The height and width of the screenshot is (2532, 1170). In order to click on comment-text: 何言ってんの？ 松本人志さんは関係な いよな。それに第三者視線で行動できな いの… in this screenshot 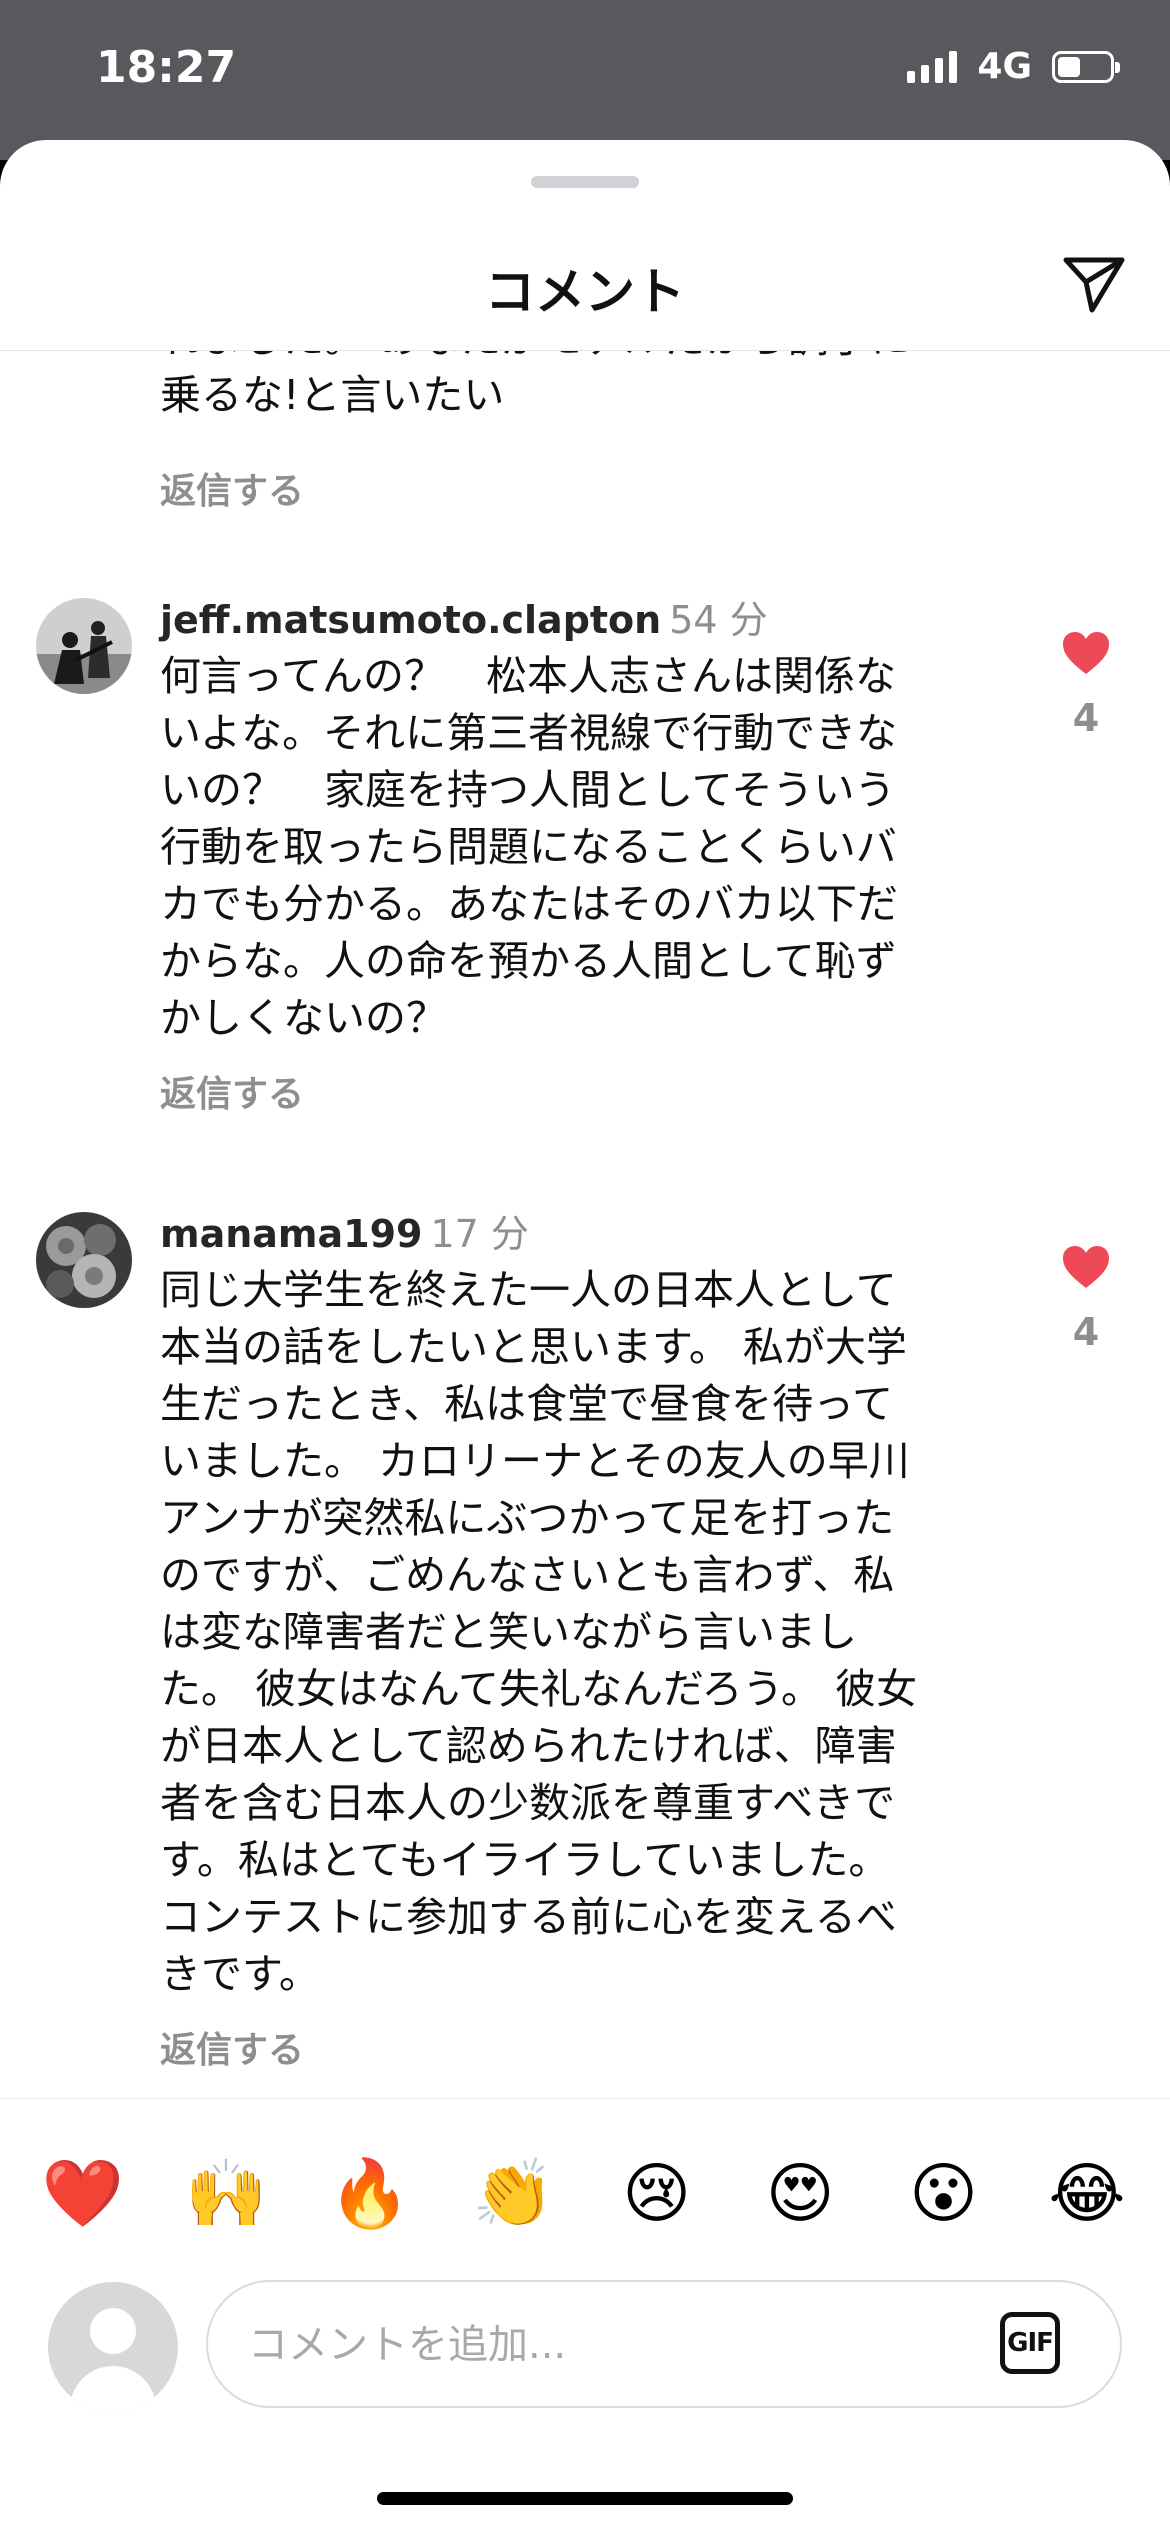, I will do `click(529, 847)`.